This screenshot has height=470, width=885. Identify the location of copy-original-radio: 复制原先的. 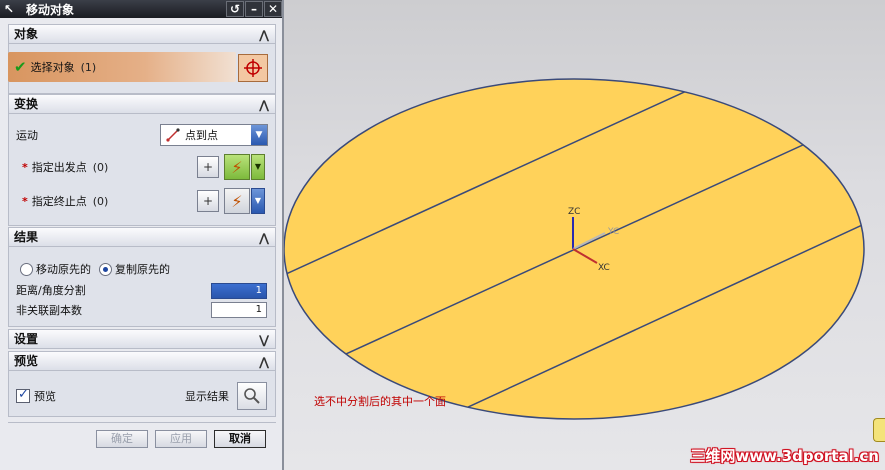
(134, 269).